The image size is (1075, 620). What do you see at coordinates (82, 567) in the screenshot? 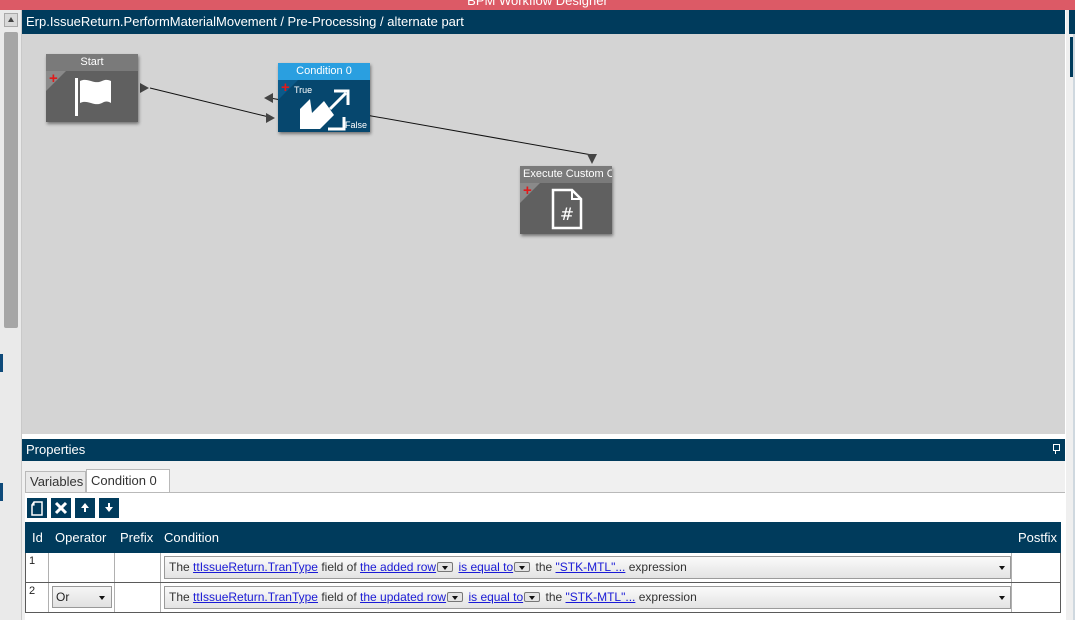
I see `operator-cell` at bounding box center [82, 567].